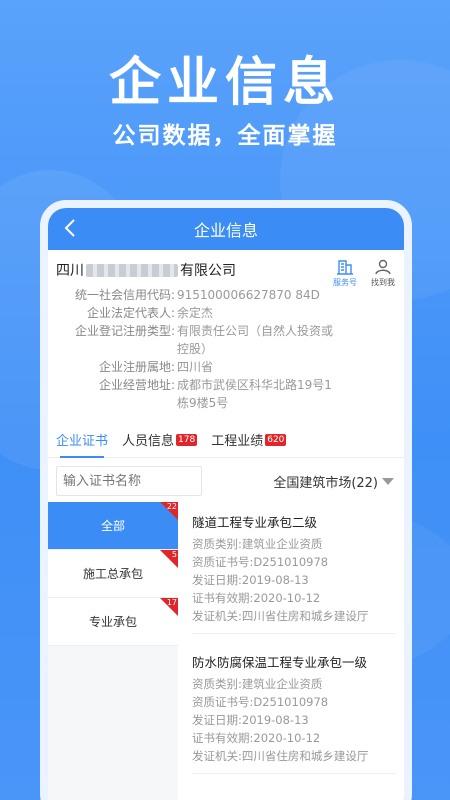 The height and width of the screenshot is (800, 450). What do you see at coordinates (225, 136) in the screenshot?
I see `promo-subtitle: 公司数据，全面掌握` at bounding box center [225, 136].